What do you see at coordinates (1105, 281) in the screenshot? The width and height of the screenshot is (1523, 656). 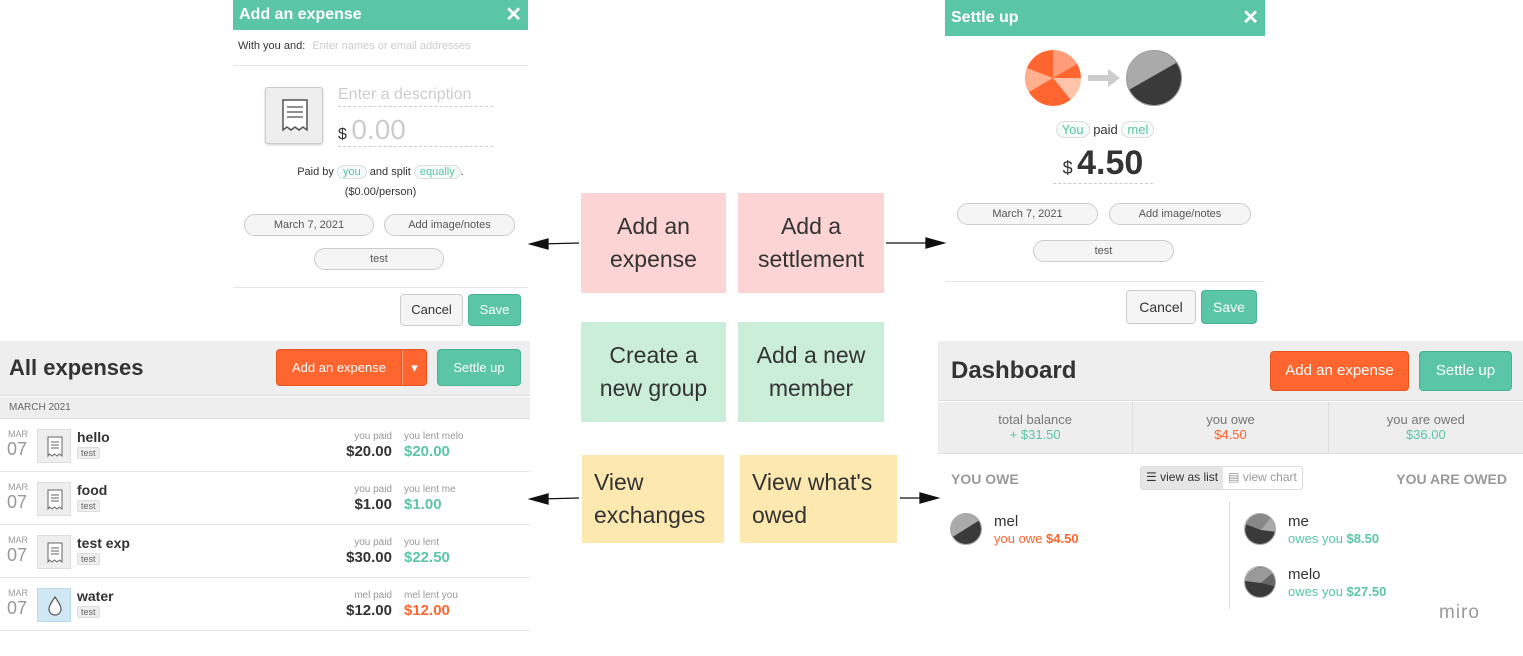 I see `modal-divider` at bounding box center [1105, 281].